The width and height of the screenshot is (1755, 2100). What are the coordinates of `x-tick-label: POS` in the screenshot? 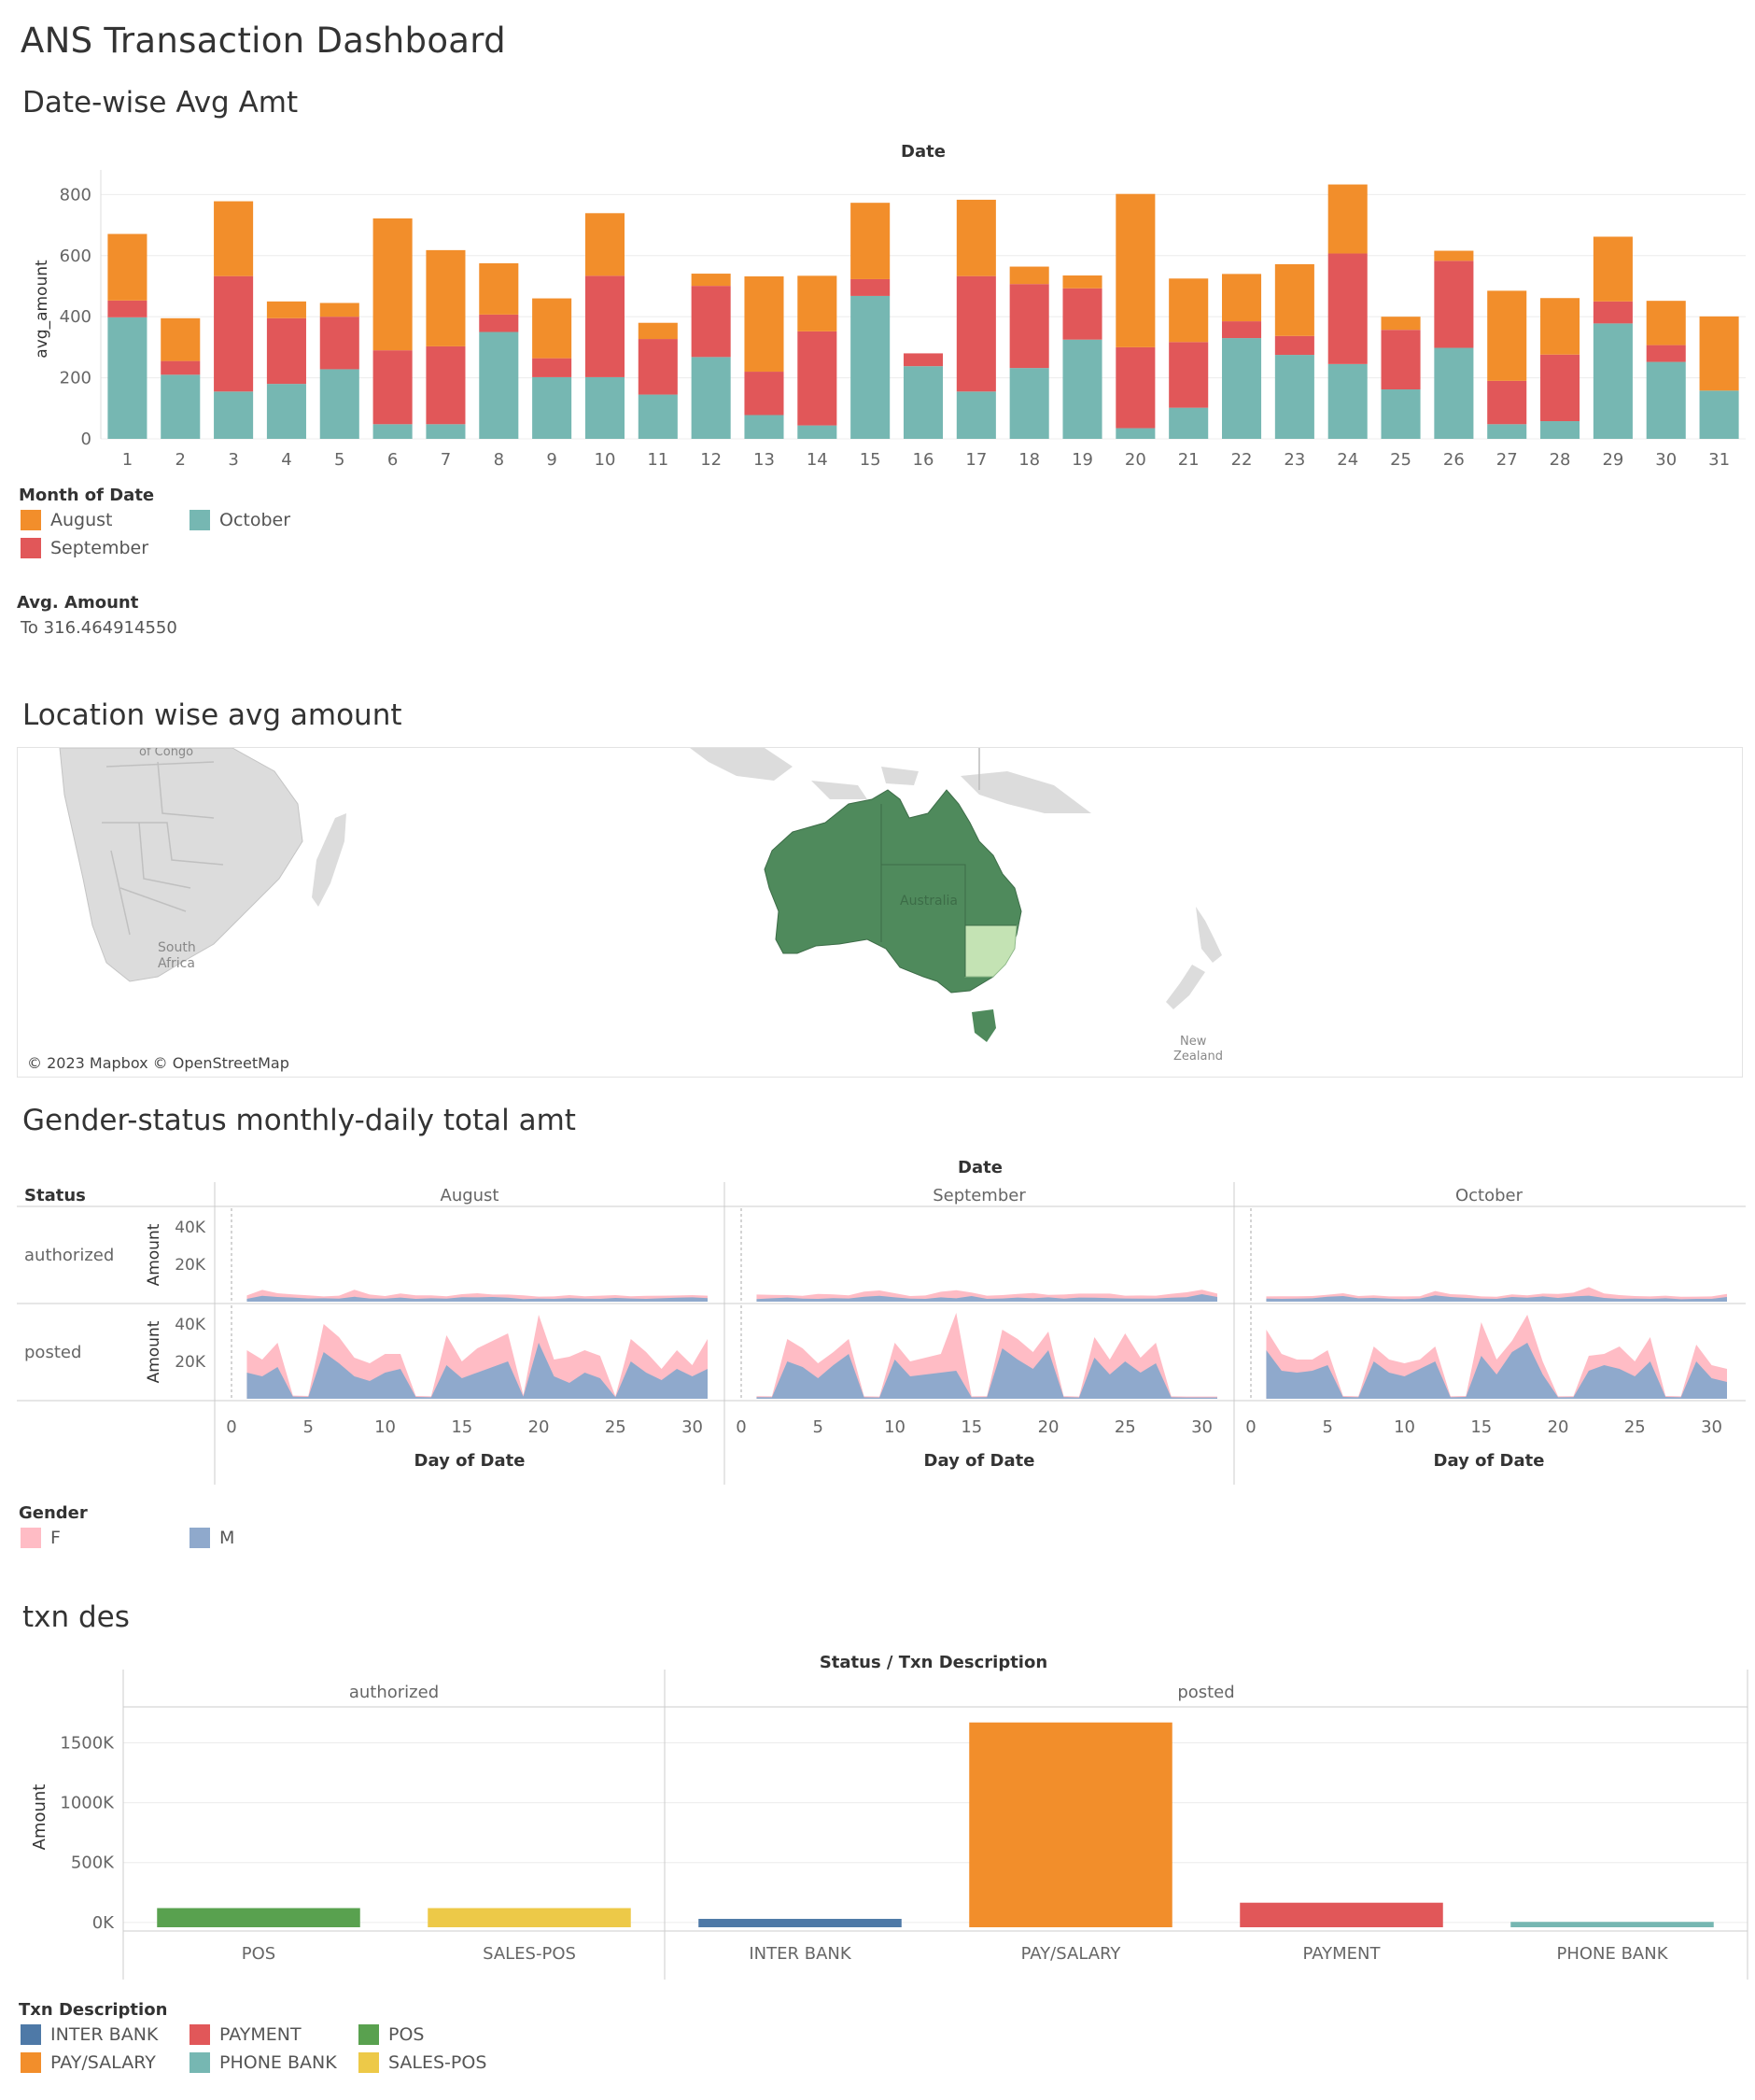 It's located at (258, 1954).